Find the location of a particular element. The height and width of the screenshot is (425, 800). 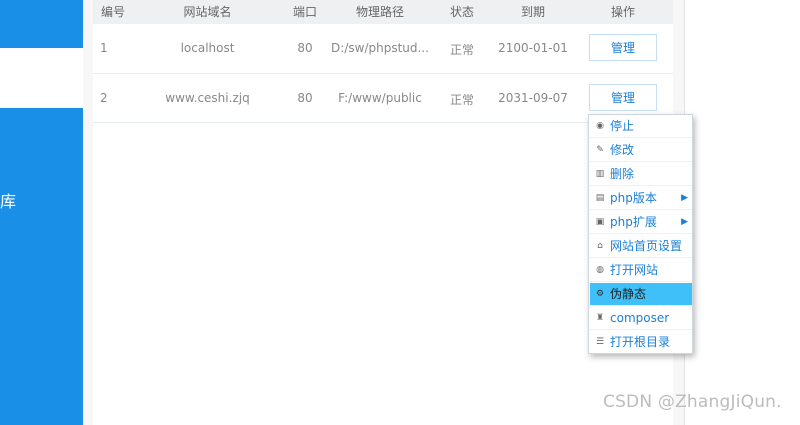

col-header-status: 状态 is located at coordinates (461, 12).